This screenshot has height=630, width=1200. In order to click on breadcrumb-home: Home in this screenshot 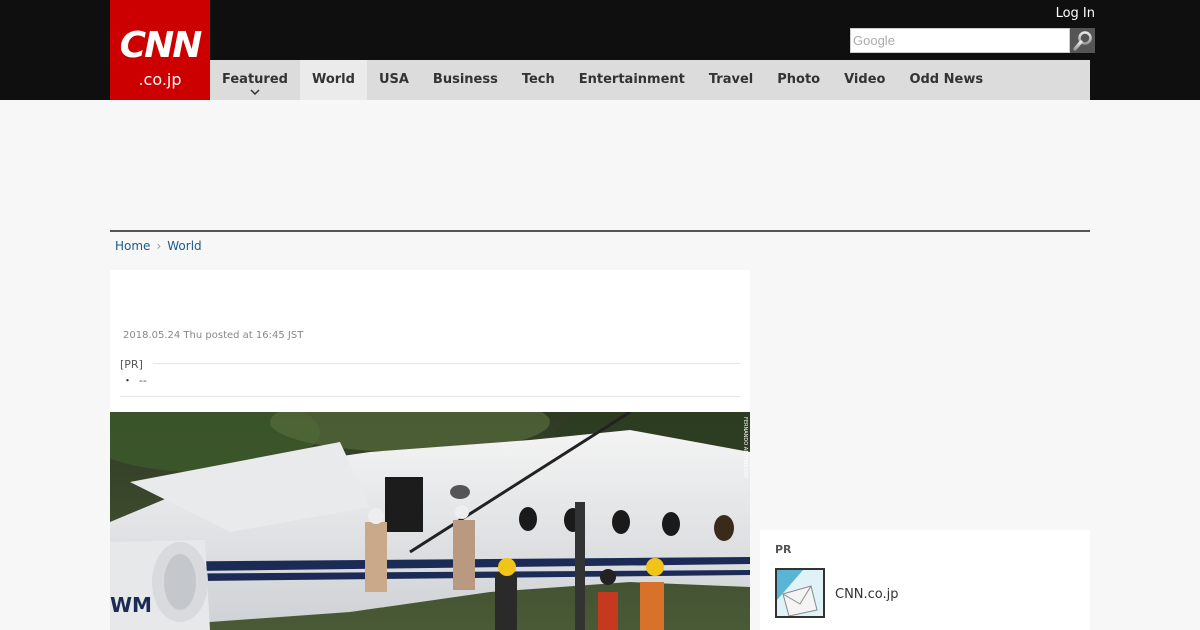, I will do `click(132, 246)`.